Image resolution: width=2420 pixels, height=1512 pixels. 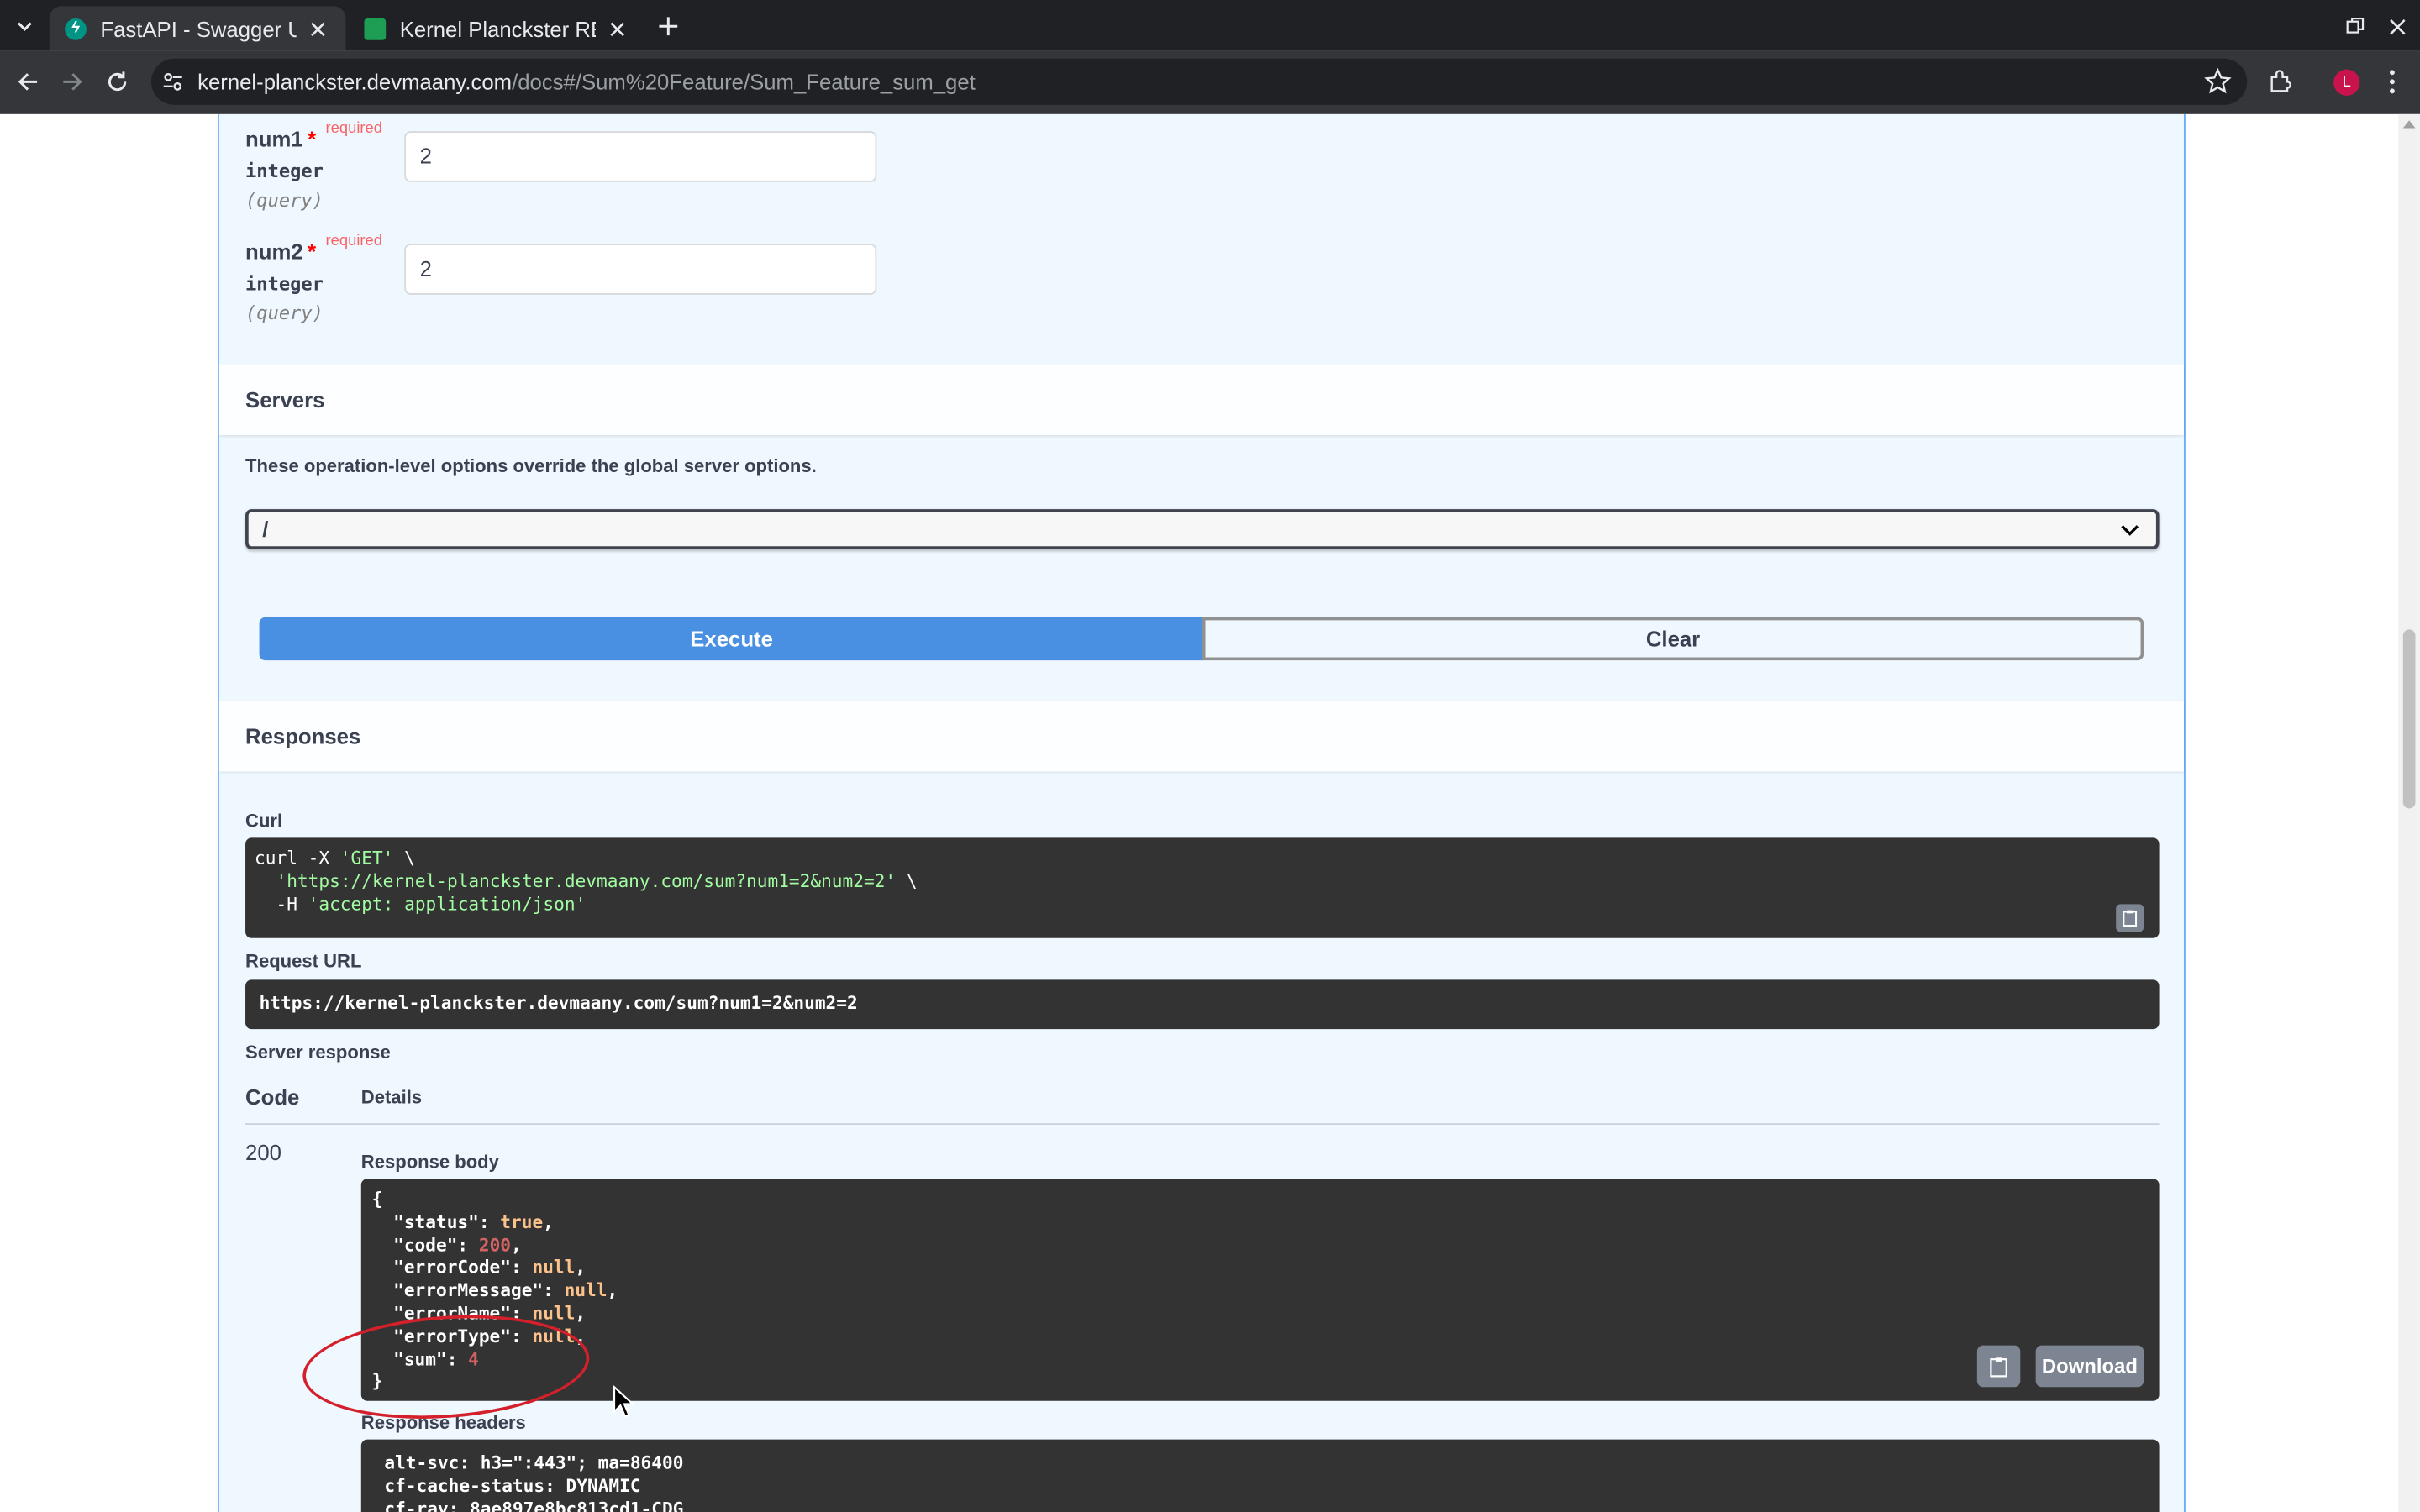 I want to click on num1-input: 2, so click(x=641, y=156).